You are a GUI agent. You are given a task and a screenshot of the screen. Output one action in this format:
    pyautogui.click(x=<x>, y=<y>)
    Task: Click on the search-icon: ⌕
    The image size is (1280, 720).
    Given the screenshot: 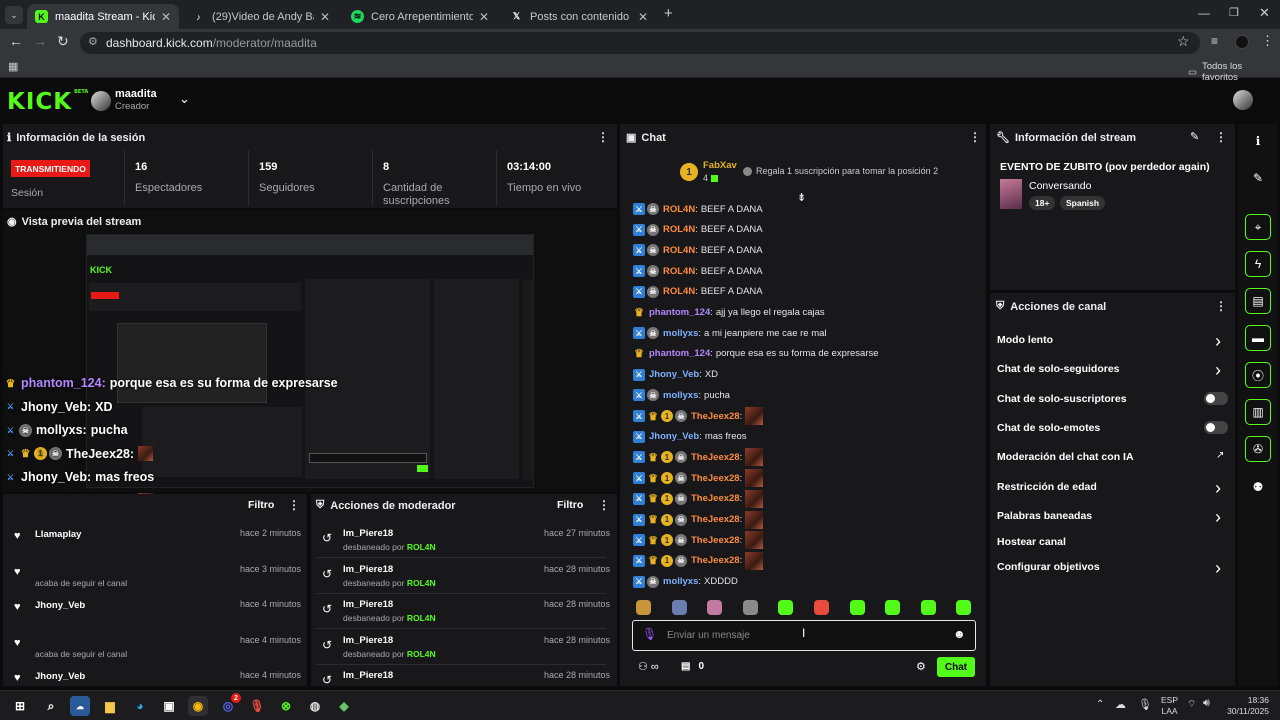 What is the action you would take?
    pyautogui.click(x=51, y=706)
    